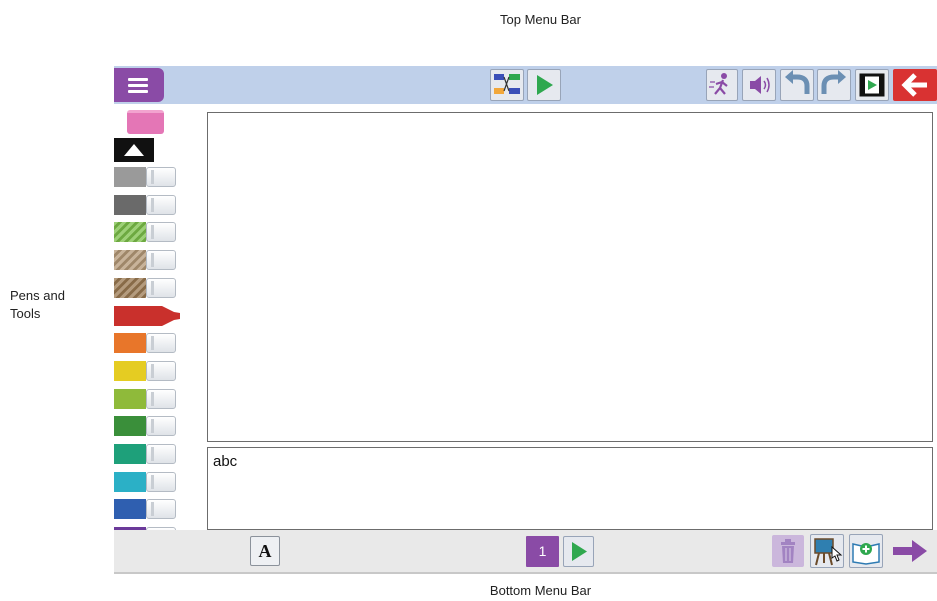  I want to click on back-button, so click(915, 85).